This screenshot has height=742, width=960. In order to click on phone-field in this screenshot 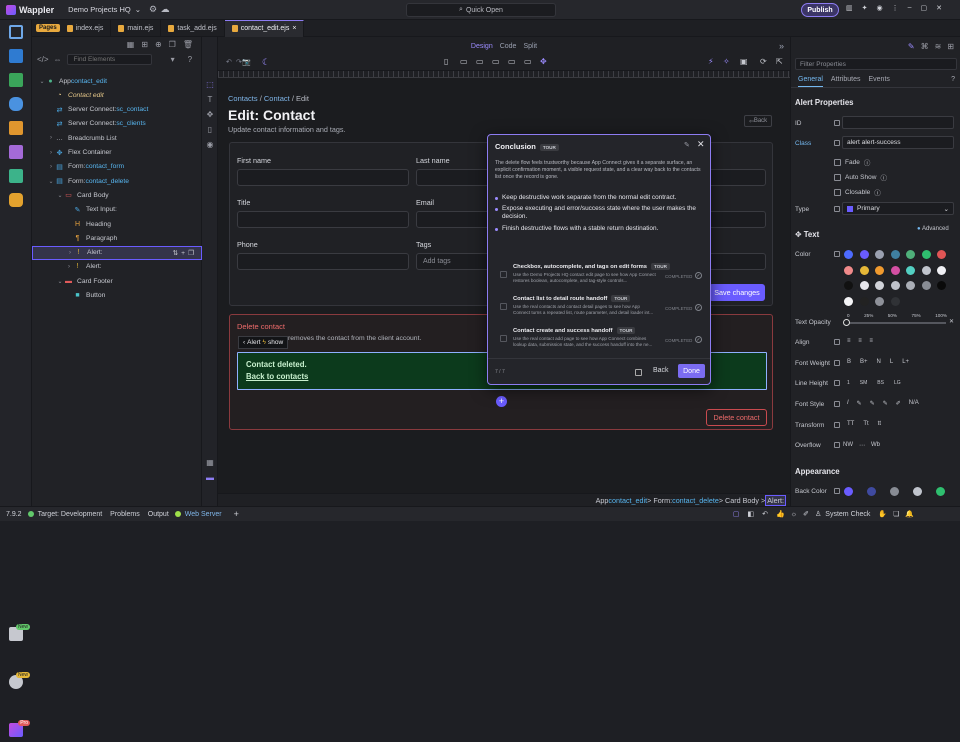, I will do `click(323, 261)`.